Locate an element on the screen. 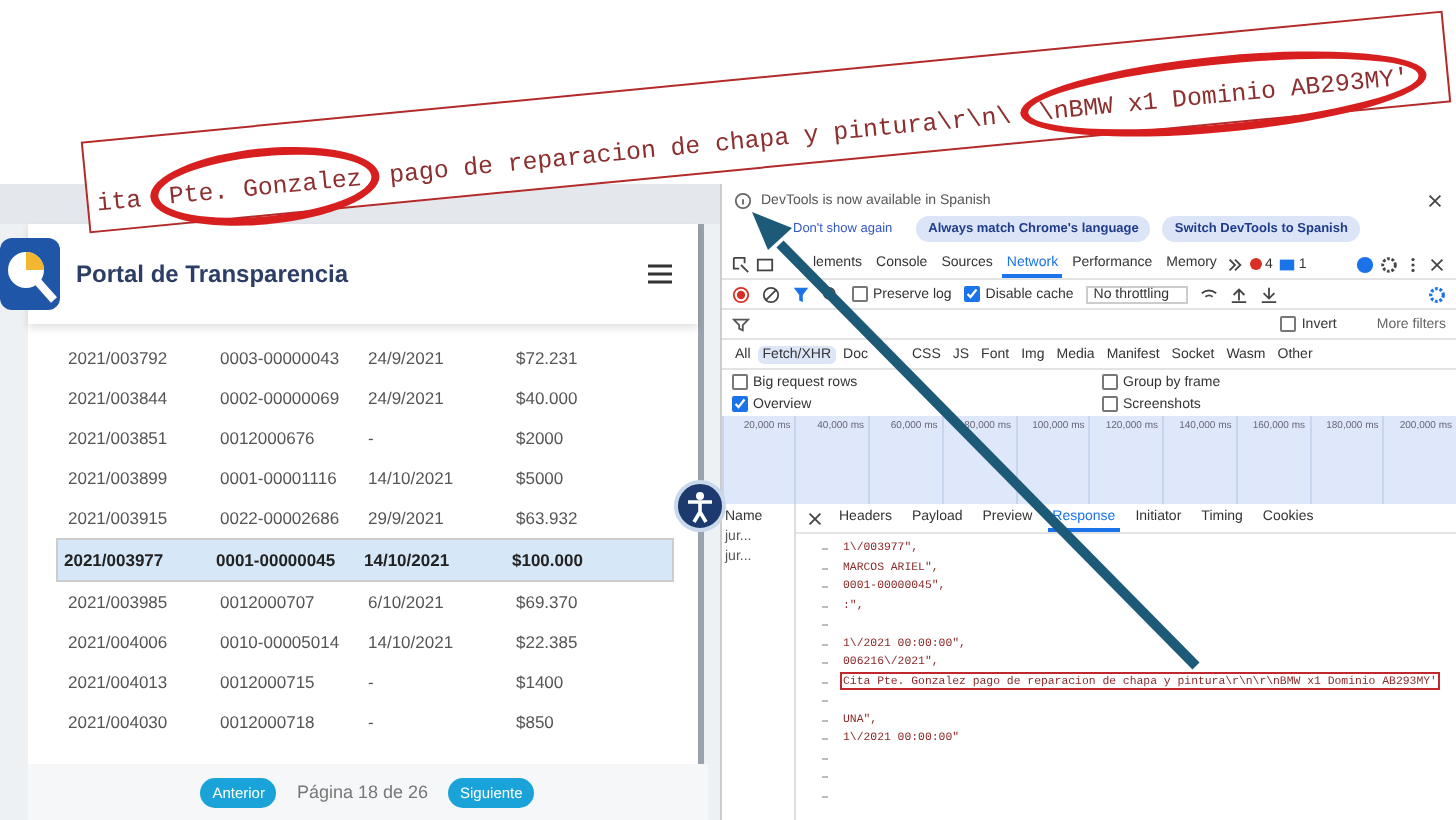 The height and width of the screenshot is (820, 1456). table-cell-text: 0012000707 is located at coordinates (268, 602).